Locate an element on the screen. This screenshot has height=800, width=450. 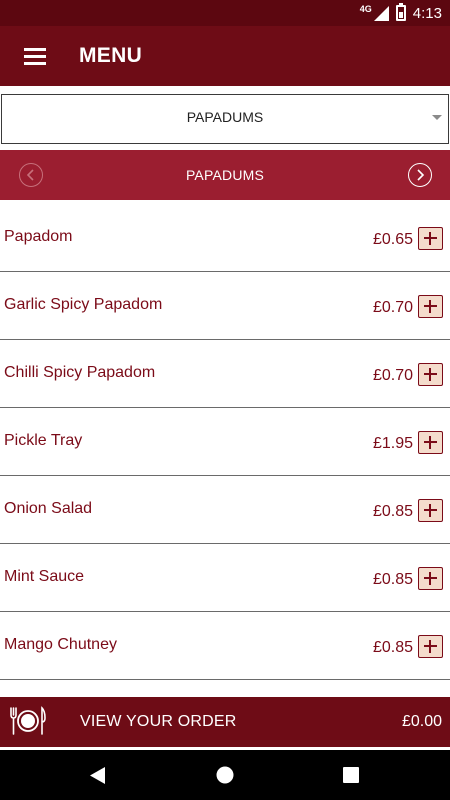
list-item: Garlic Spicy Papadom £0.70 is located at coordinates (225, 306).